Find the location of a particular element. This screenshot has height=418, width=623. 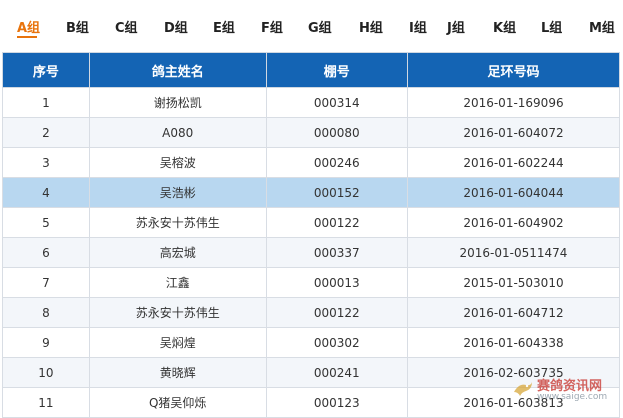

cell-ring-number: 2016-01-0511474 is located at coordinates (513, 252).